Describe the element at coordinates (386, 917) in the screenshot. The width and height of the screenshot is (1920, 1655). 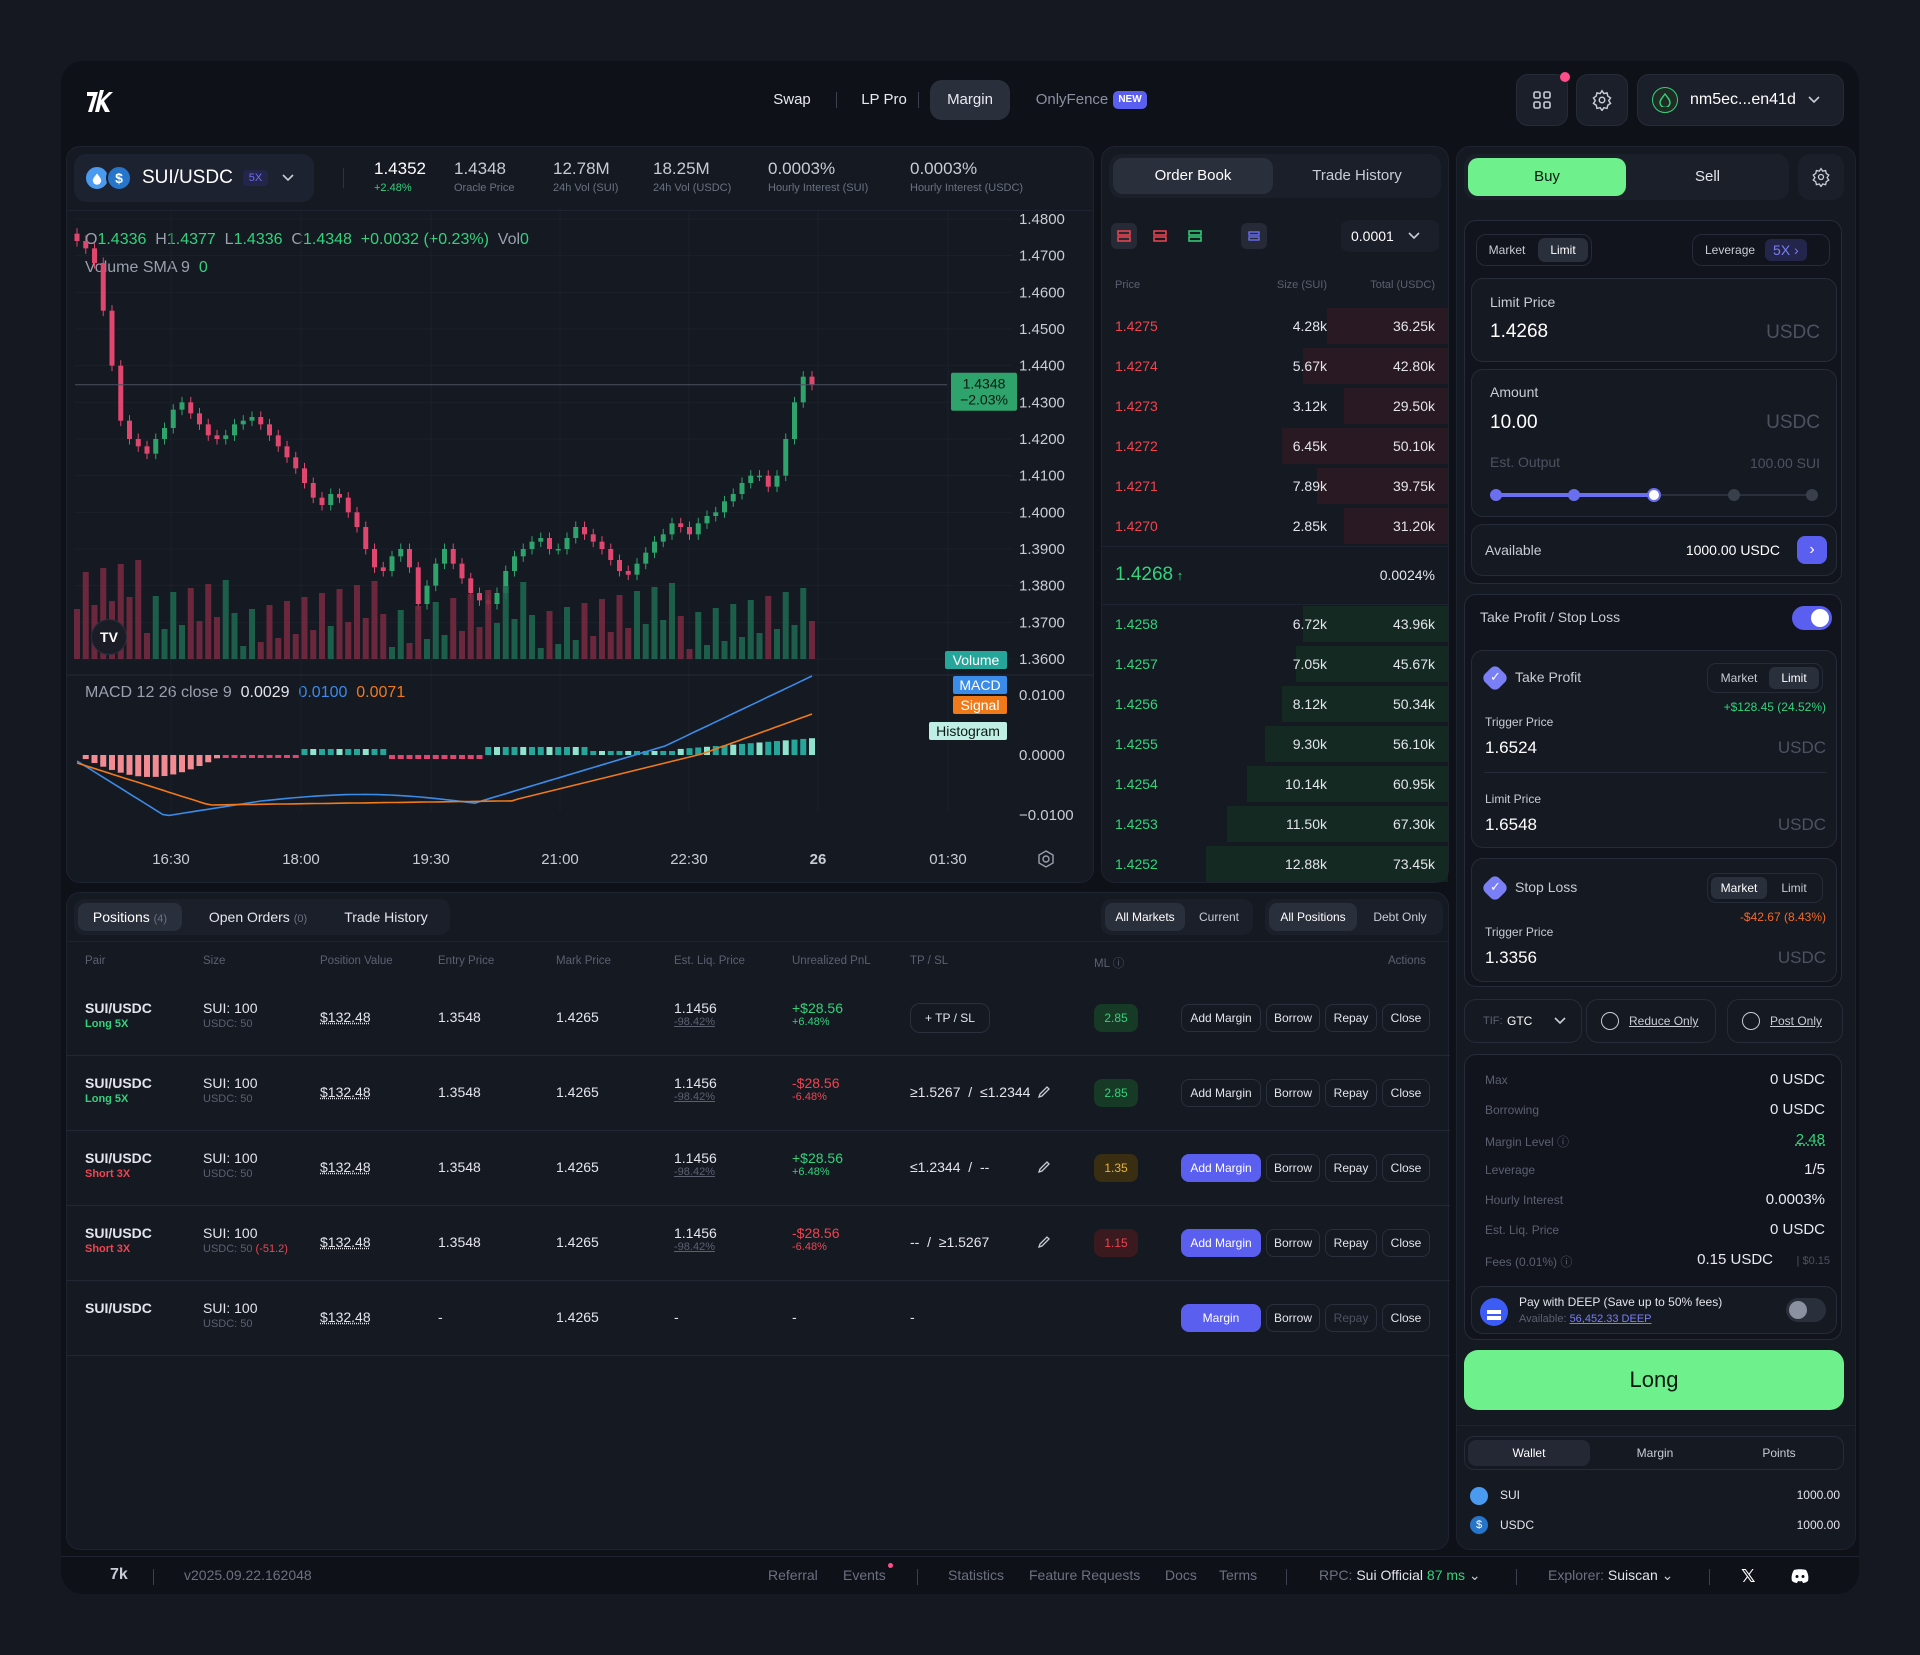
I see `tab-trade-history-positions: Trade History` at that location.